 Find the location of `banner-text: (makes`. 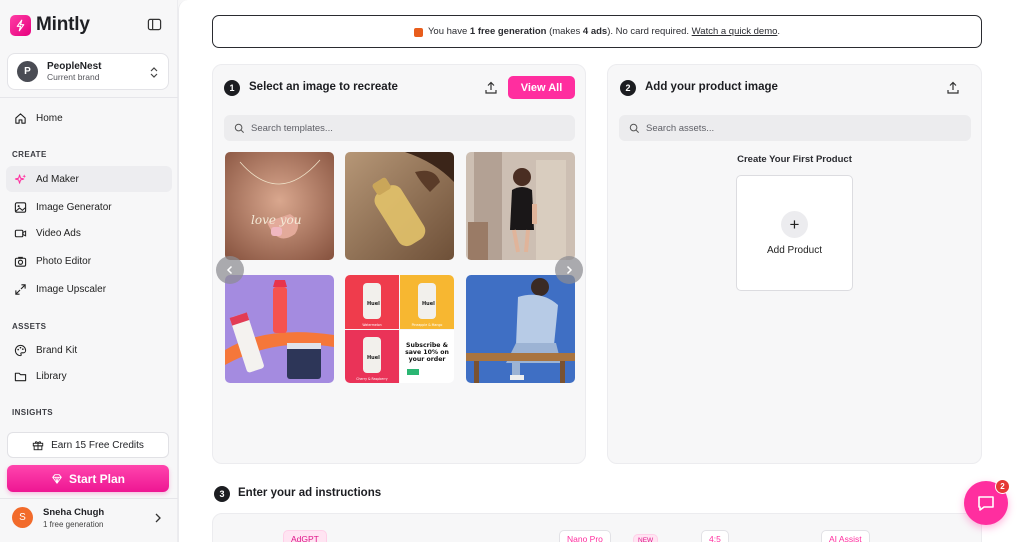

banner-text: (makes is located at coordinates (565, 31).